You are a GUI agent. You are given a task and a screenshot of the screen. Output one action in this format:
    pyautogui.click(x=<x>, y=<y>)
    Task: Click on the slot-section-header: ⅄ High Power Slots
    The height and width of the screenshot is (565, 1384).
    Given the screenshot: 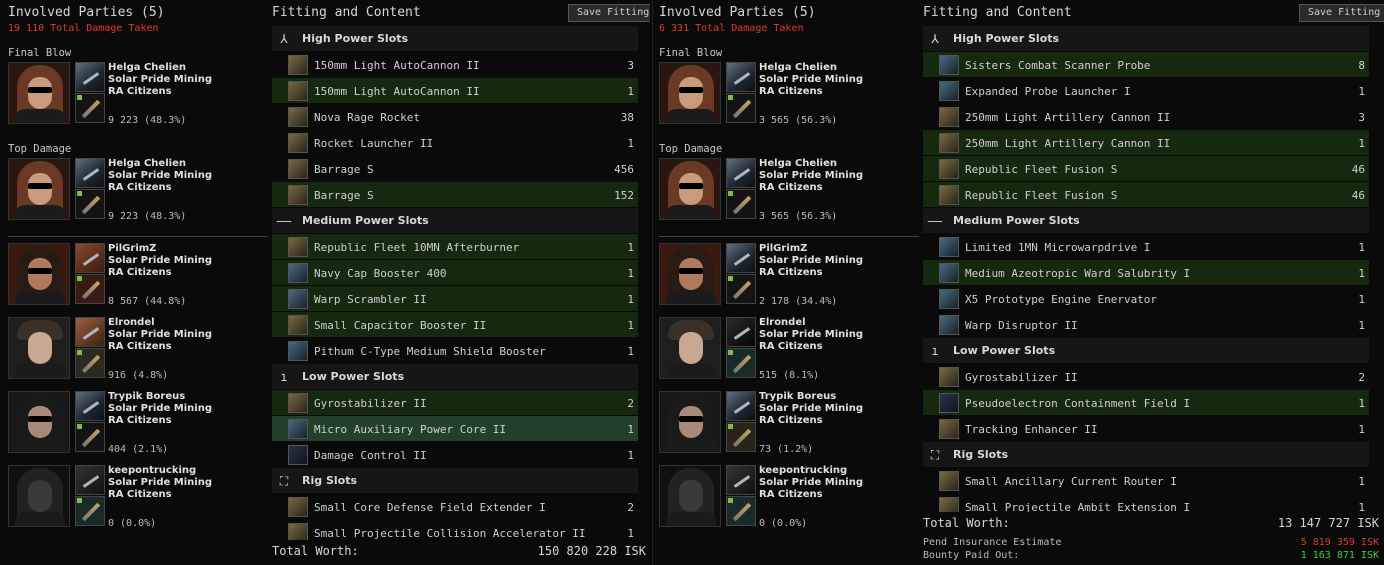 What is the action you would take?
    pyautogui.click(x=1146, y=39)
    